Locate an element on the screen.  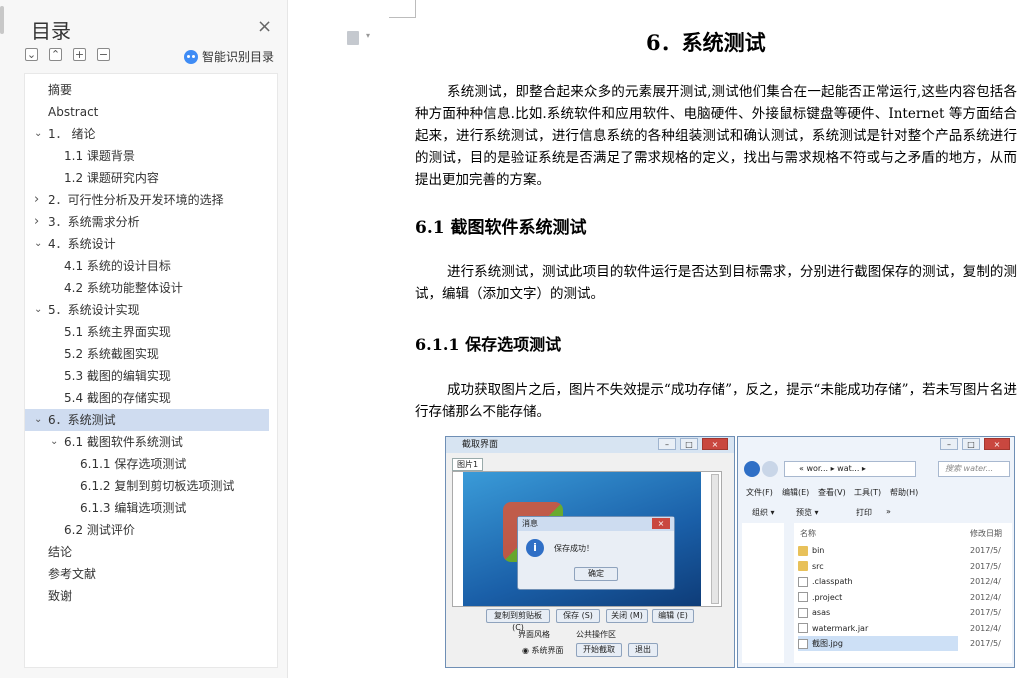
toc-item-label: 5.4 截图的存储实现 is located at coordinates (117, 398).